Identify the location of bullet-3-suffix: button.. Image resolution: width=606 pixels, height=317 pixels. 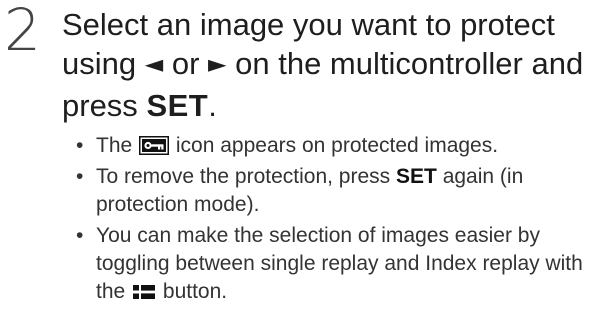
(195, 291).